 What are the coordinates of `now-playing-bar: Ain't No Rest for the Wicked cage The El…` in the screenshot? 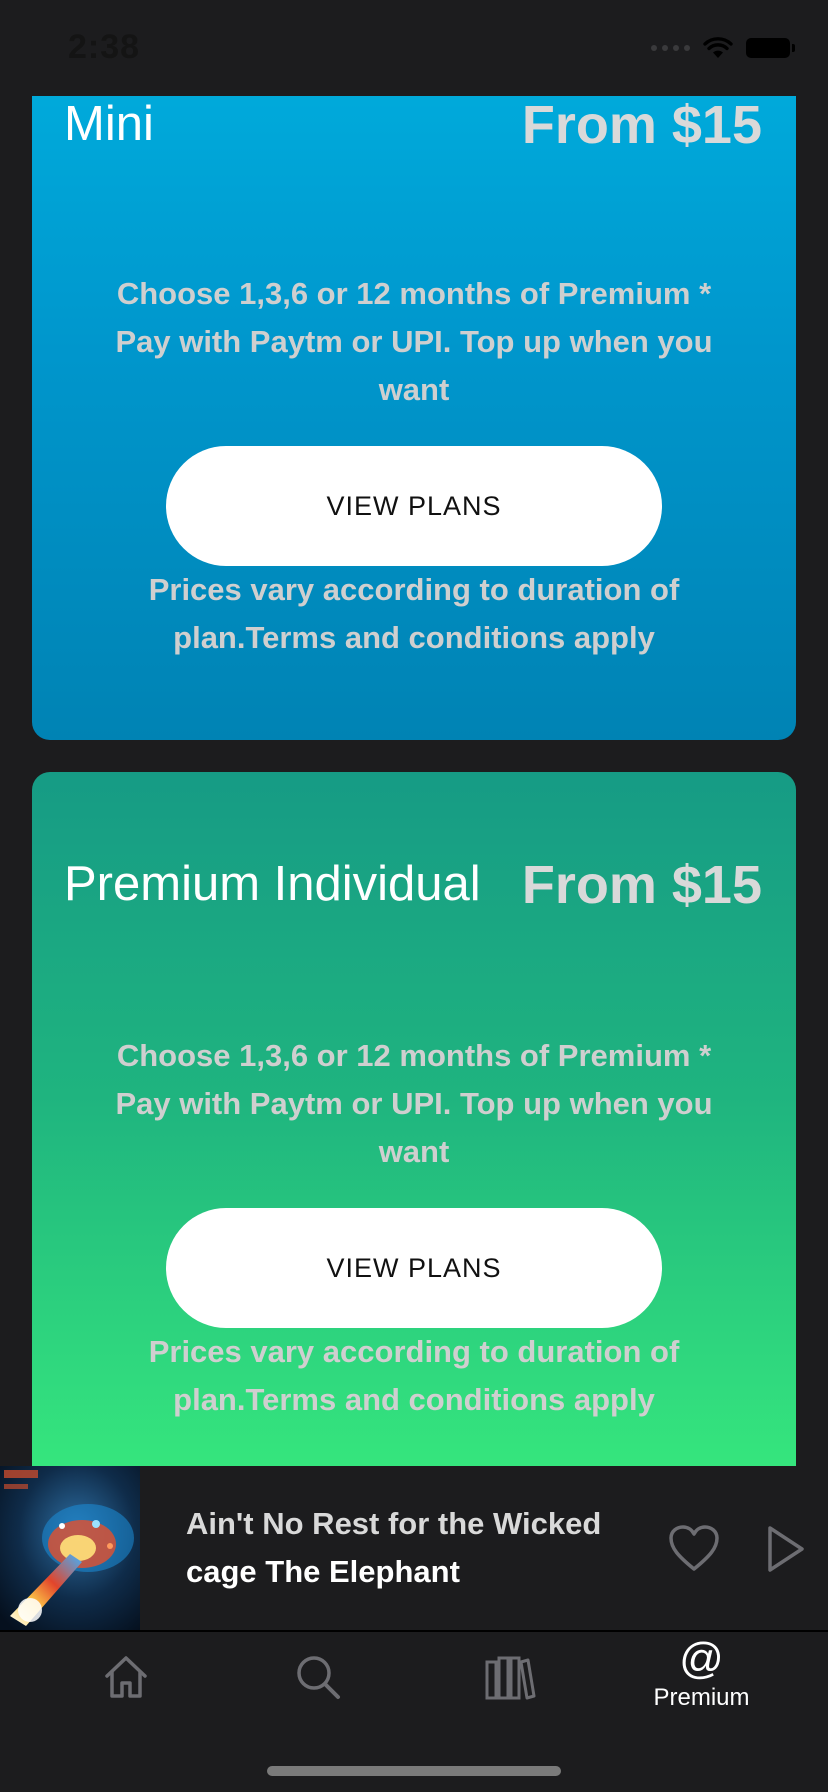 It's located at (414, 1549).